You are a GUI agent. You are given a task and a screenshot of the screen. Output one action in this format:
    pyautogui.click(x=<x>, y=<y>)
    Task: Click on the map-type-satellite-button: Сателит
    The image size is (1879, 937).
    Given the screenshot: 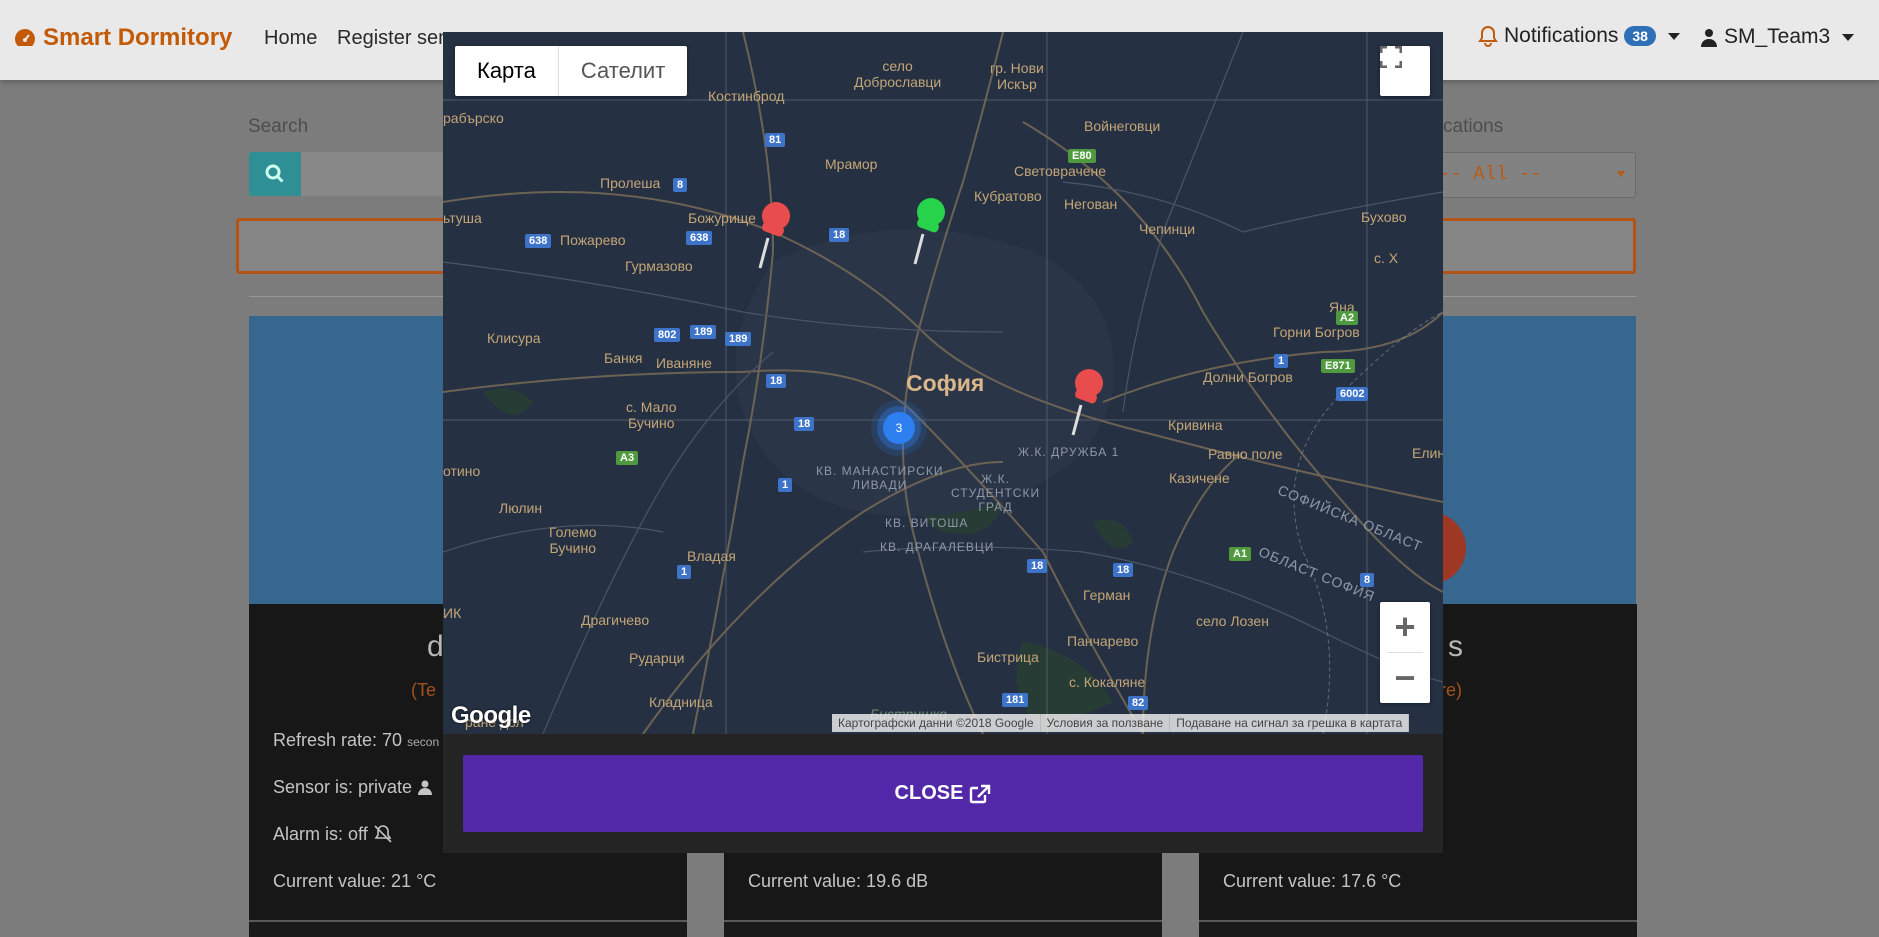 What is the action you would take?
    pyautogui.click(x=623, y=71)
    